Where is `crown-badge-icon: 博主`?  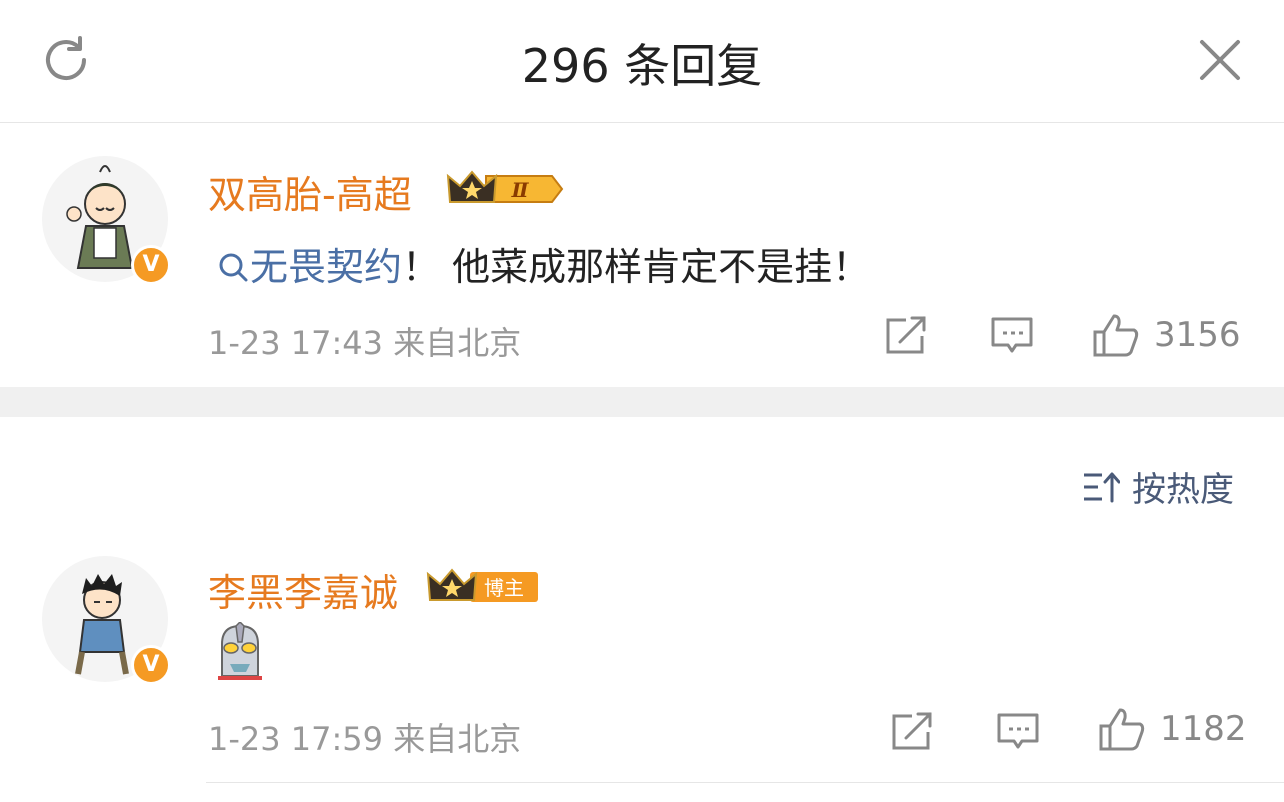
crown-badge-icon: 博主 is located at coordinates (482, 585).